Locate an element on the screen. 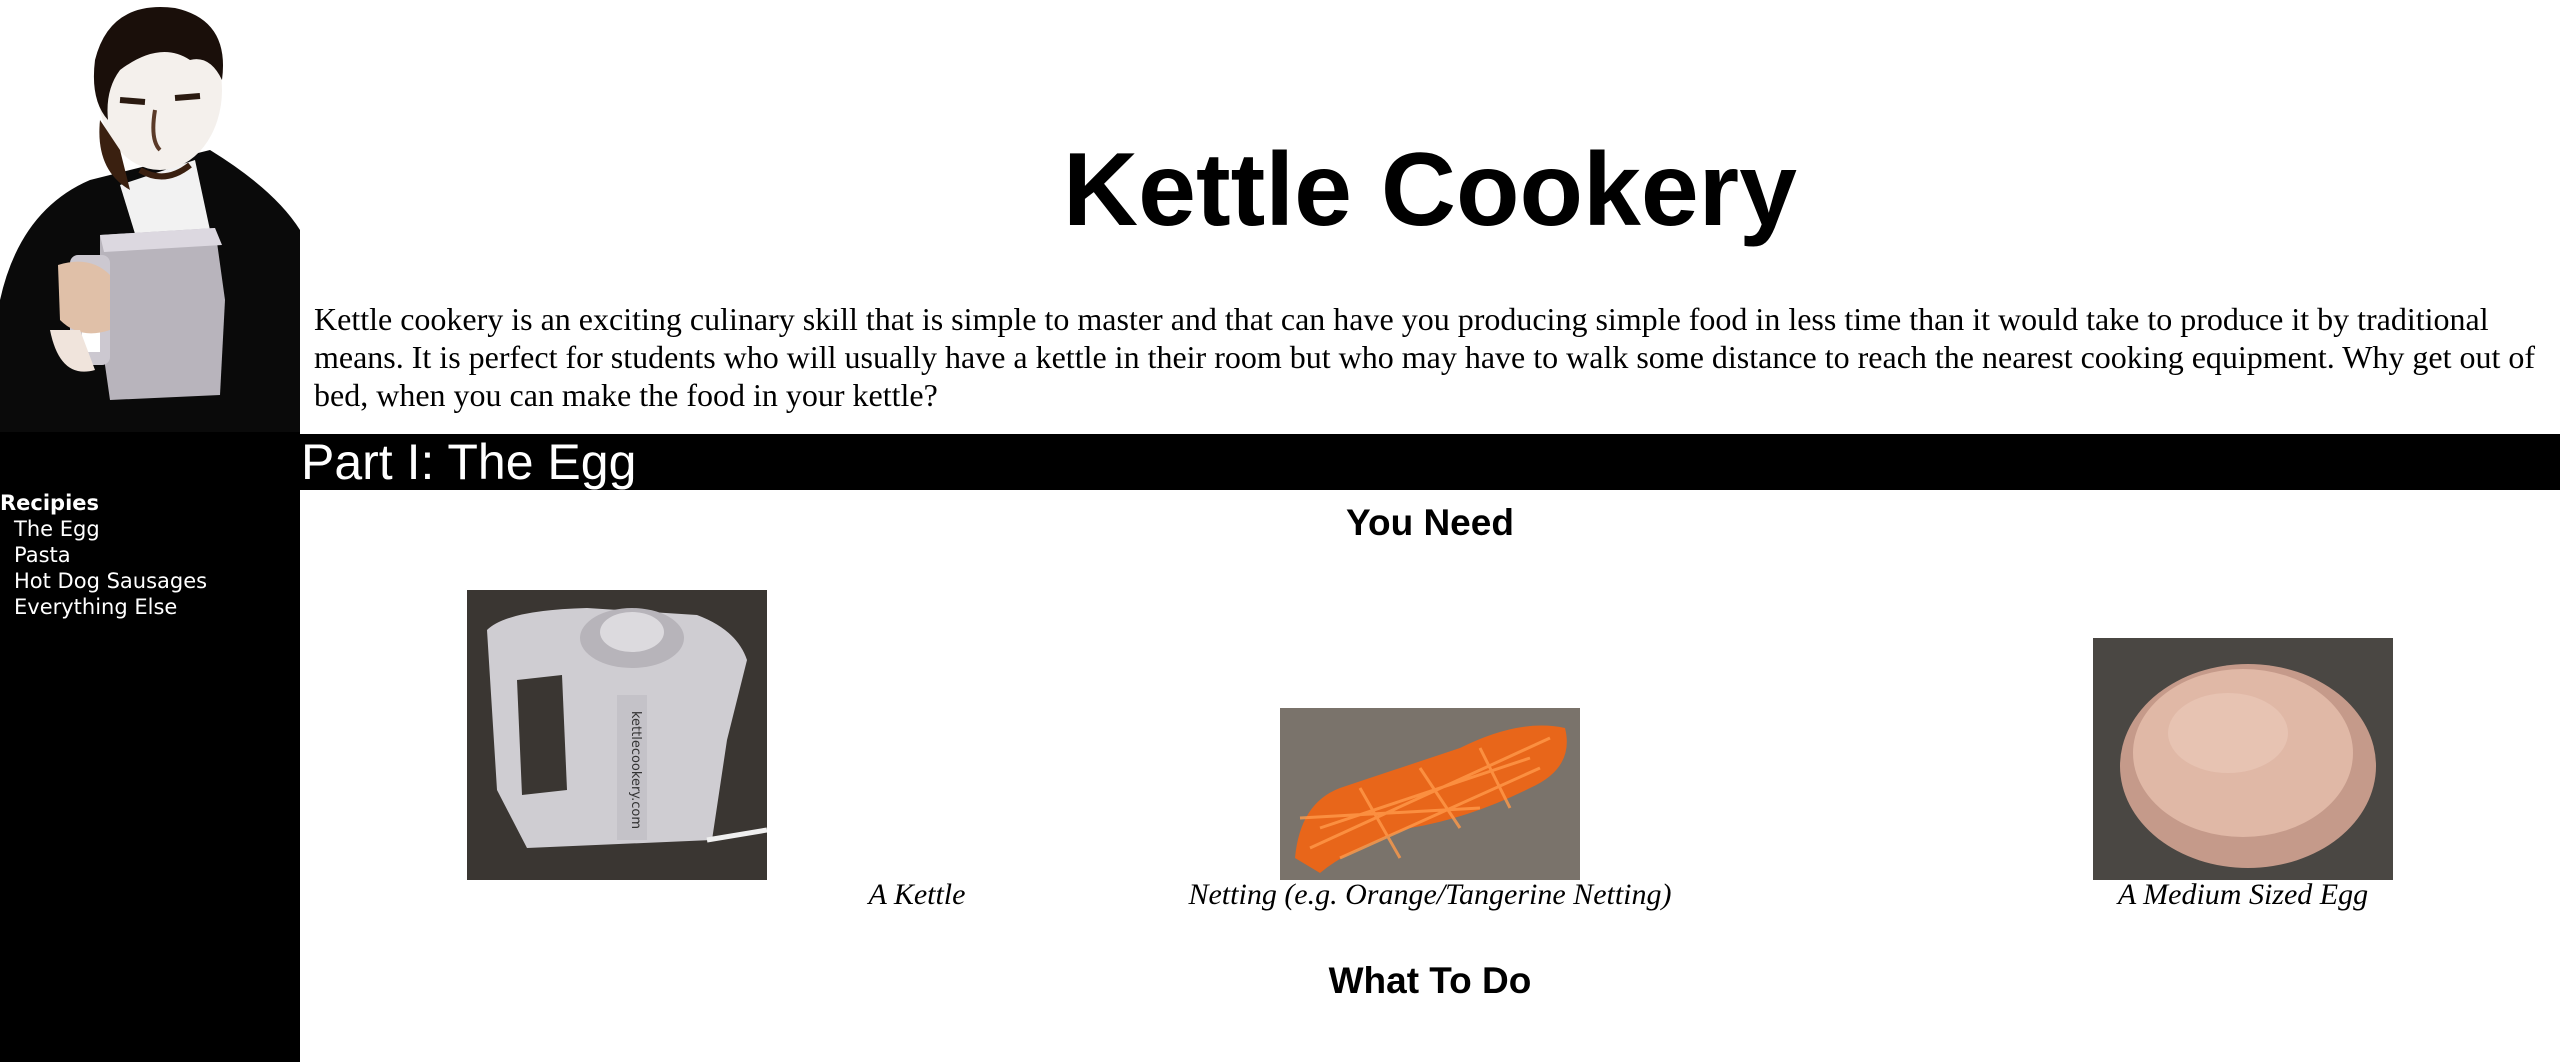 Image resolution: width=2560 pixels, height=1062 pixels. section-title: Part I: The Egg is located at coordinates (1430, 462).